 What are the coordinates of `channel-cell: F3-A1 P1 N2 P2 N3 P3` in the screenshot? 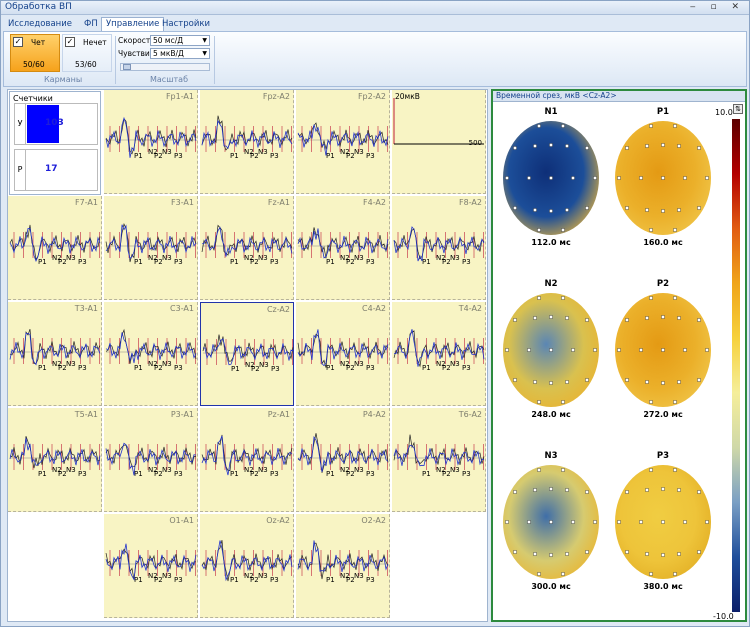 It's located at (151, 248).